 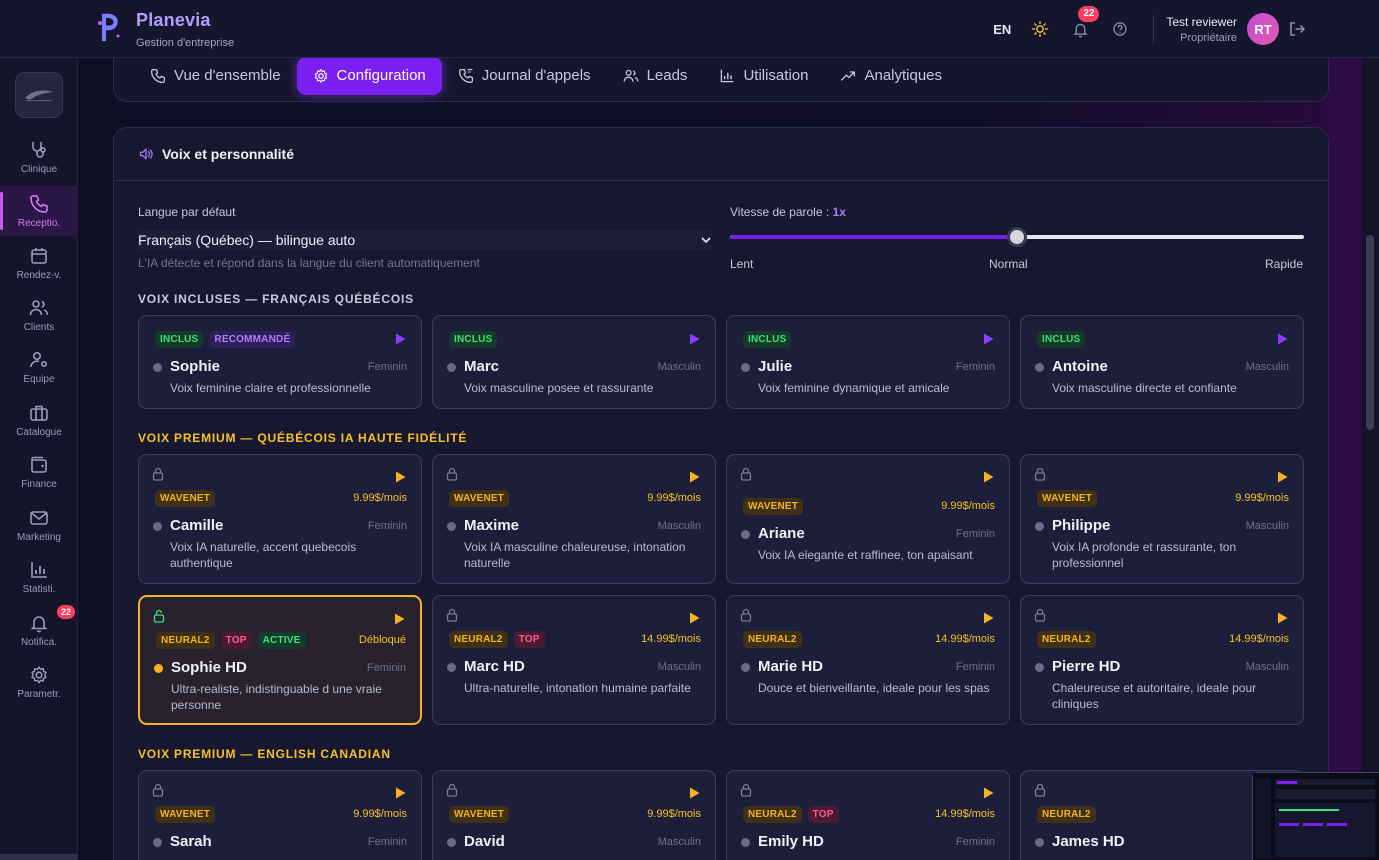 What do you see at coordinates (39, 211) in the screenshot?
I see `sidebar-item-receptio: Receptio.` at bounding box center [39, 211].